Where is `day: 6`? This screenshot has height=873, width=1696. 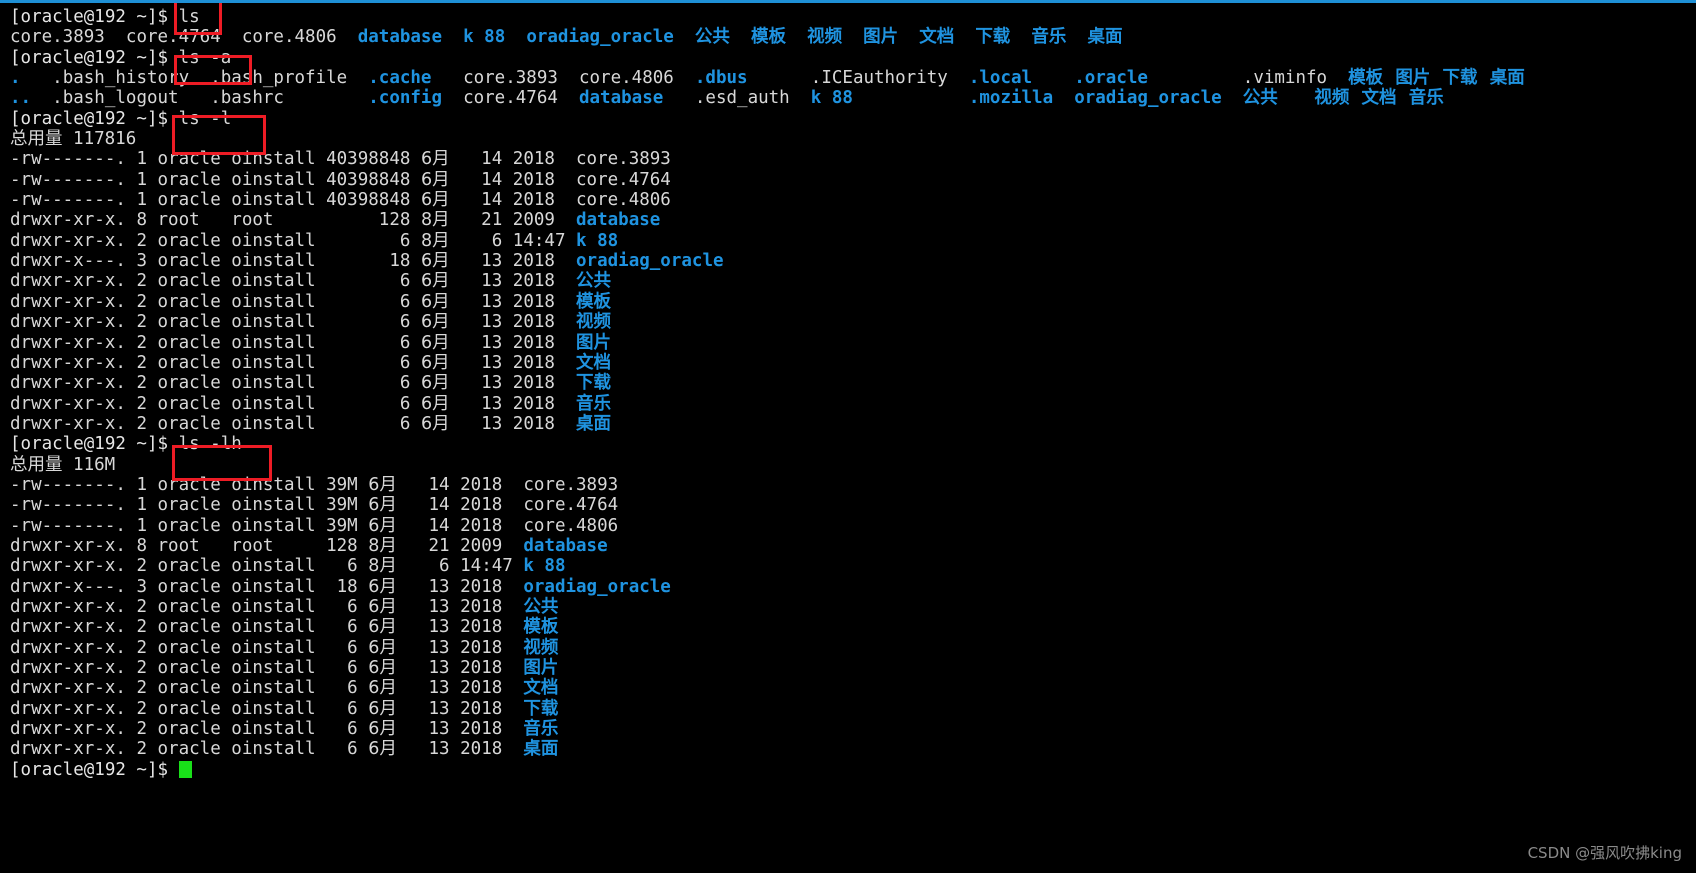
day: 6 is located at coordinates (428, 566).